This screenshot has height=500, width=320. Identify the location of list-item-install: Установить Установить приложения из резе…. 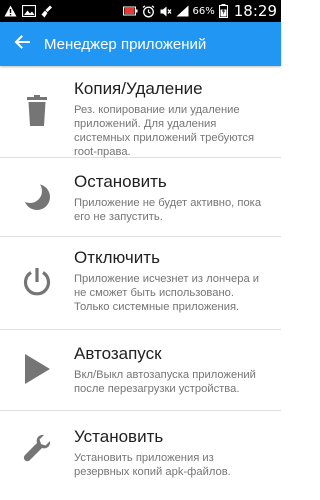
(140, 448).